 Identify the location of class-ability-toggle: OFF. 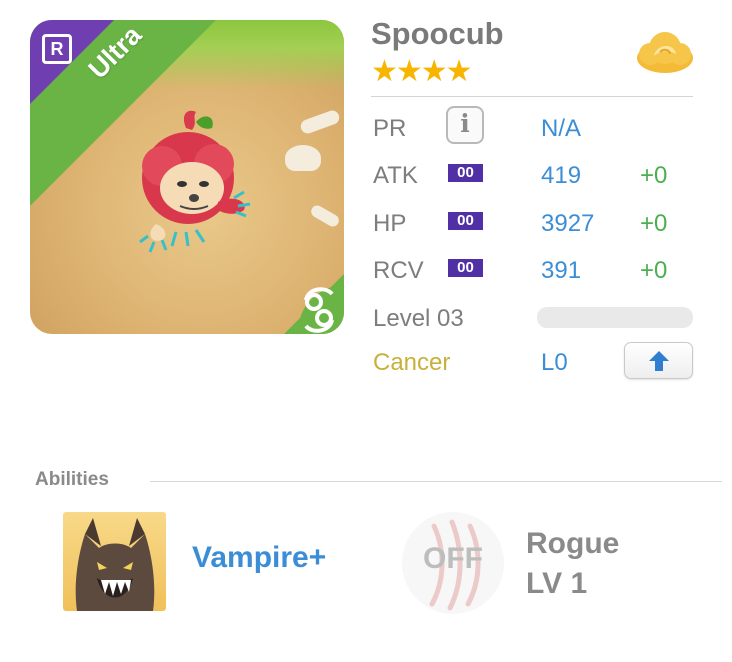
(453, 563).